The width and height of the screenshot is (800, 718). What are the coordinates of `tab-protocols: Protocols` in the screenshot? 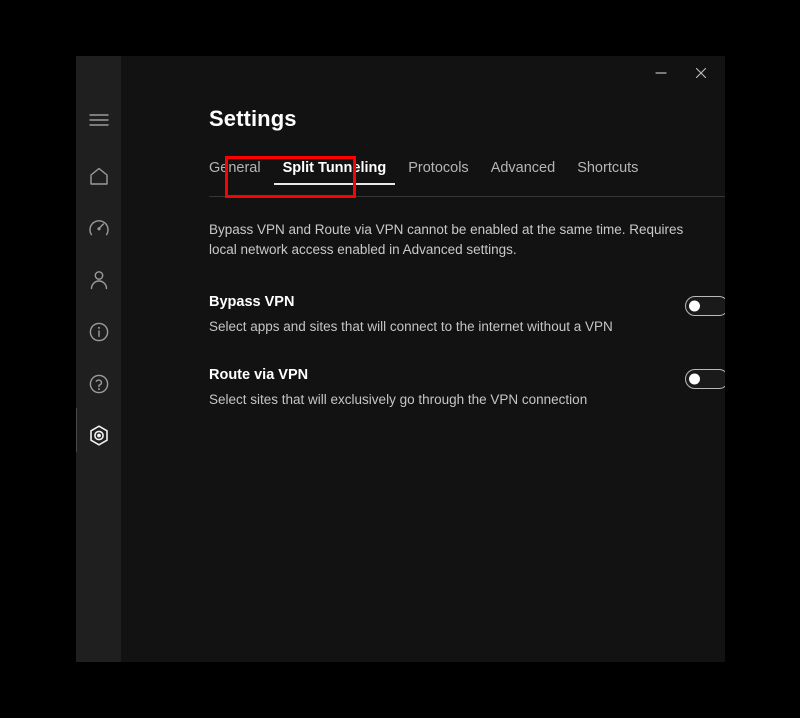 It's located at (438, 172).